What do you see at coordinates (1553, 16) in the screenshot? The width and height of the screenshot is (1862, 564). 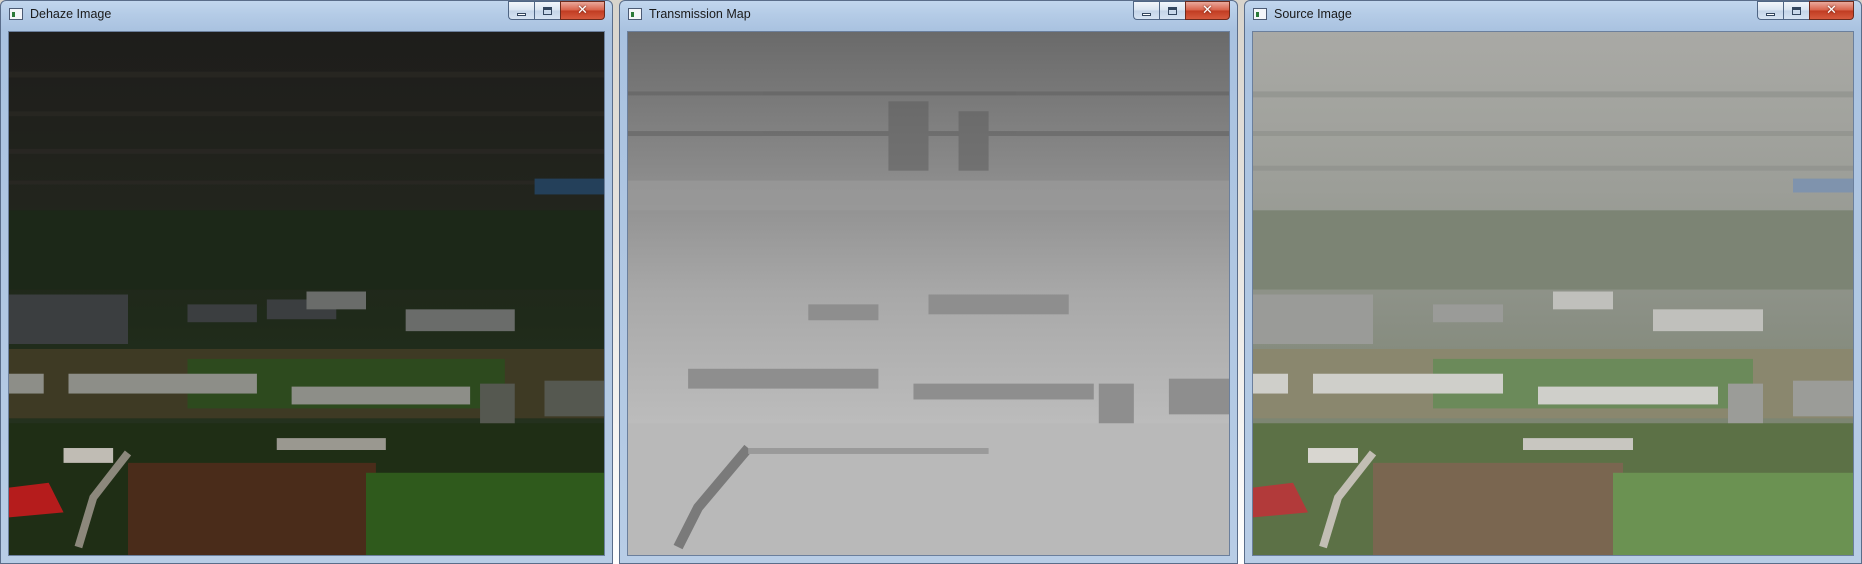 I see `title-bar: Source Image ✕` at bounding box center [1553, 16].